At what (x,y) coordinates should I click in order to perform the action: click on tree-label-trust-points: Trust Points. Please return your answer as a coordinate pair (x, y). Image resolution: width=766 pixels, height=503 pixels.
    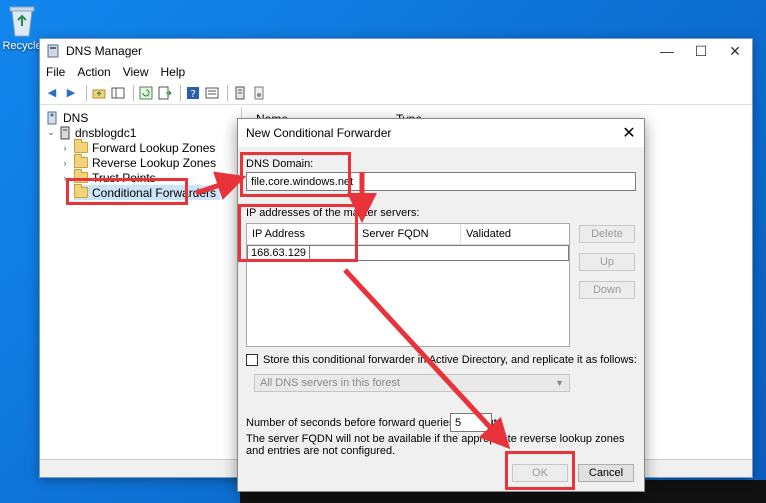
    Looking at the image, I should click on (124, 177).